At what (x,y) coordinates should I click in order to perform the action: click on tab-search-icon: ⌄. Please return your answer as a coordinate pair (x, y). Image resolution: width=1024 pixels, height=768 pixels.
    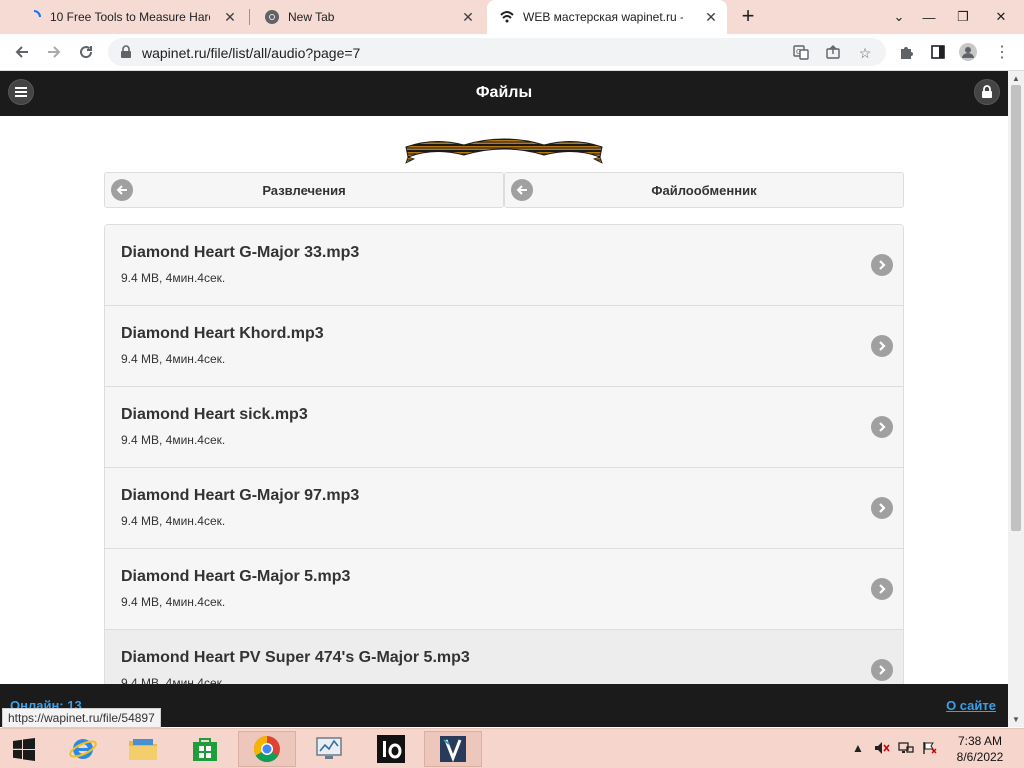
    Looking at the image, I should click on (899, 17).